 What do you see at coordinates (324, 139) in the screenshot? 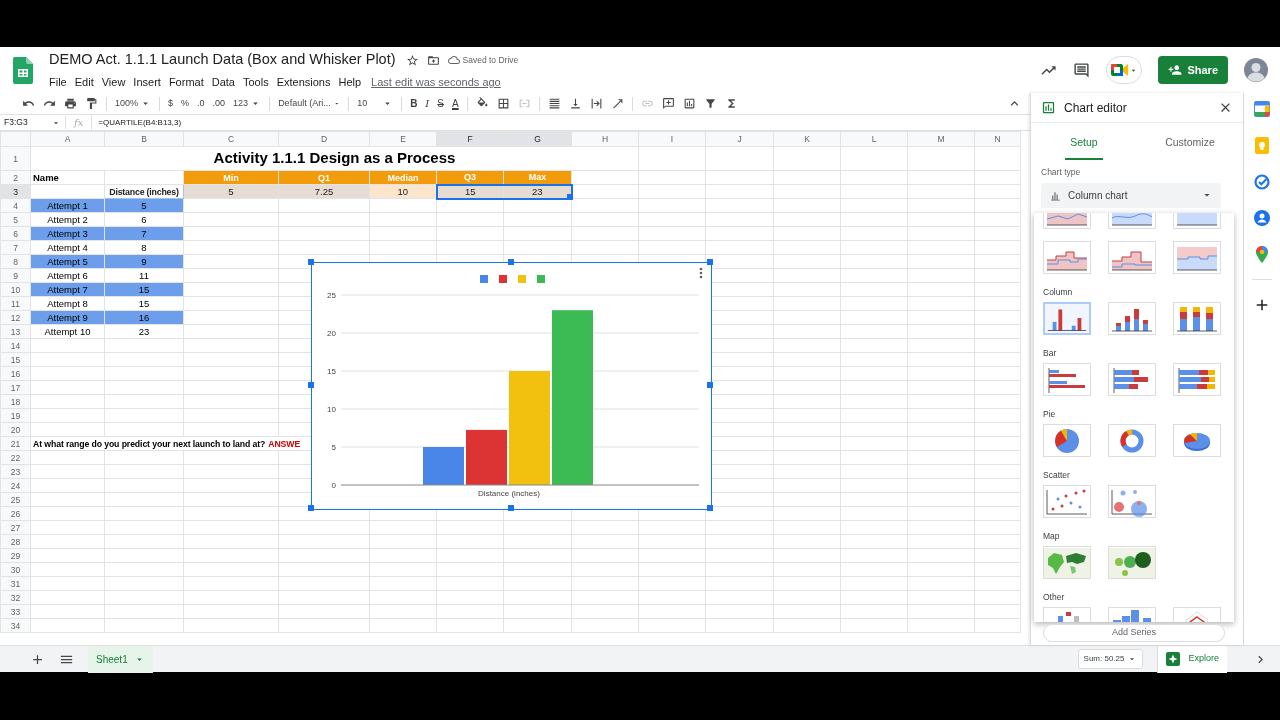
I see `column-header: D` at bounding box center [324, 139].